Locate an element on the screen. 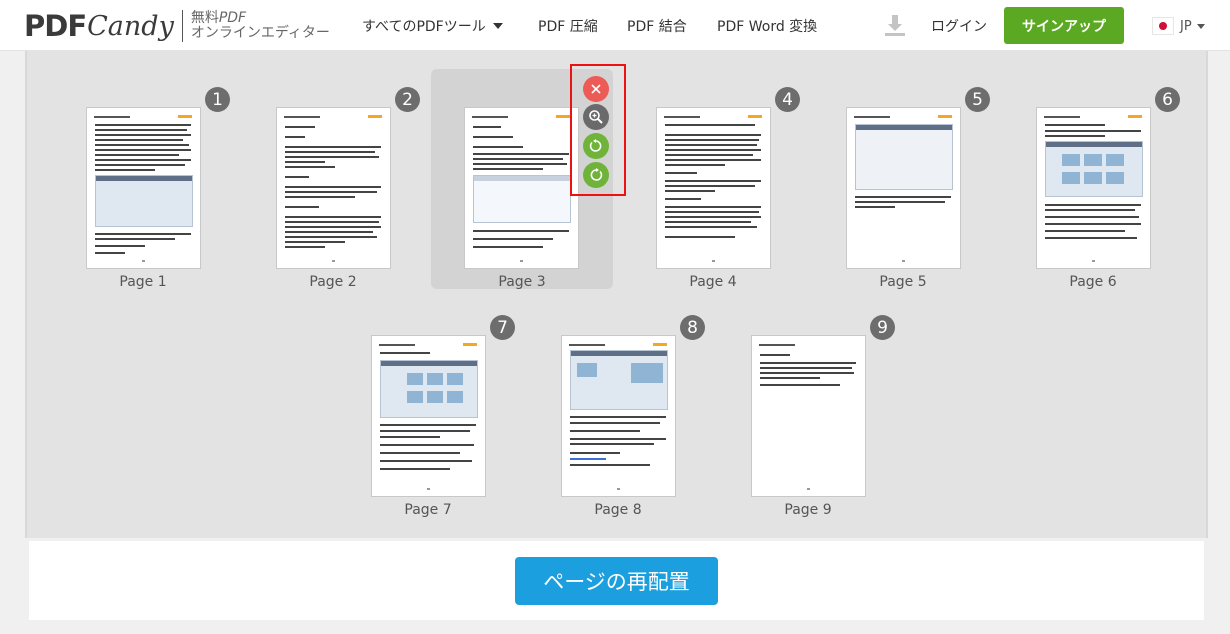  page-label: Page 6 is located at coordinates (1093, 282).